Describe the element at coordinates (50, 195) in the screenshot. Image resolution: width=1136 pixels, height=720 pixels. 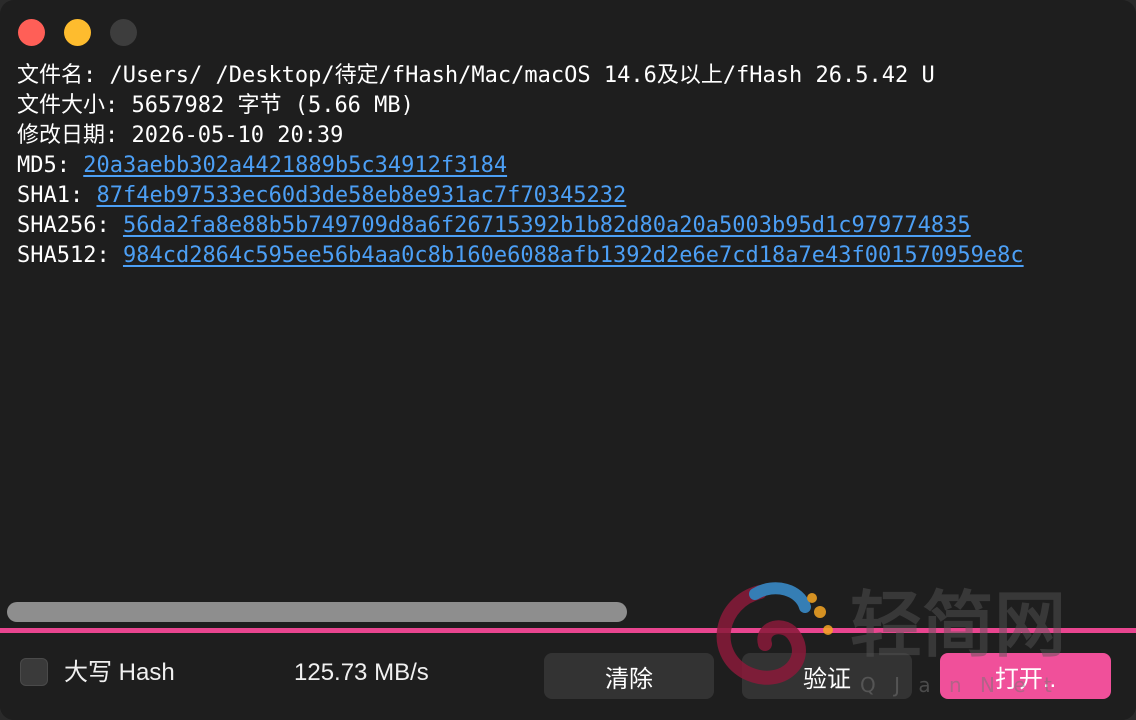
I see `sha1-label: SHA1:` at that location.